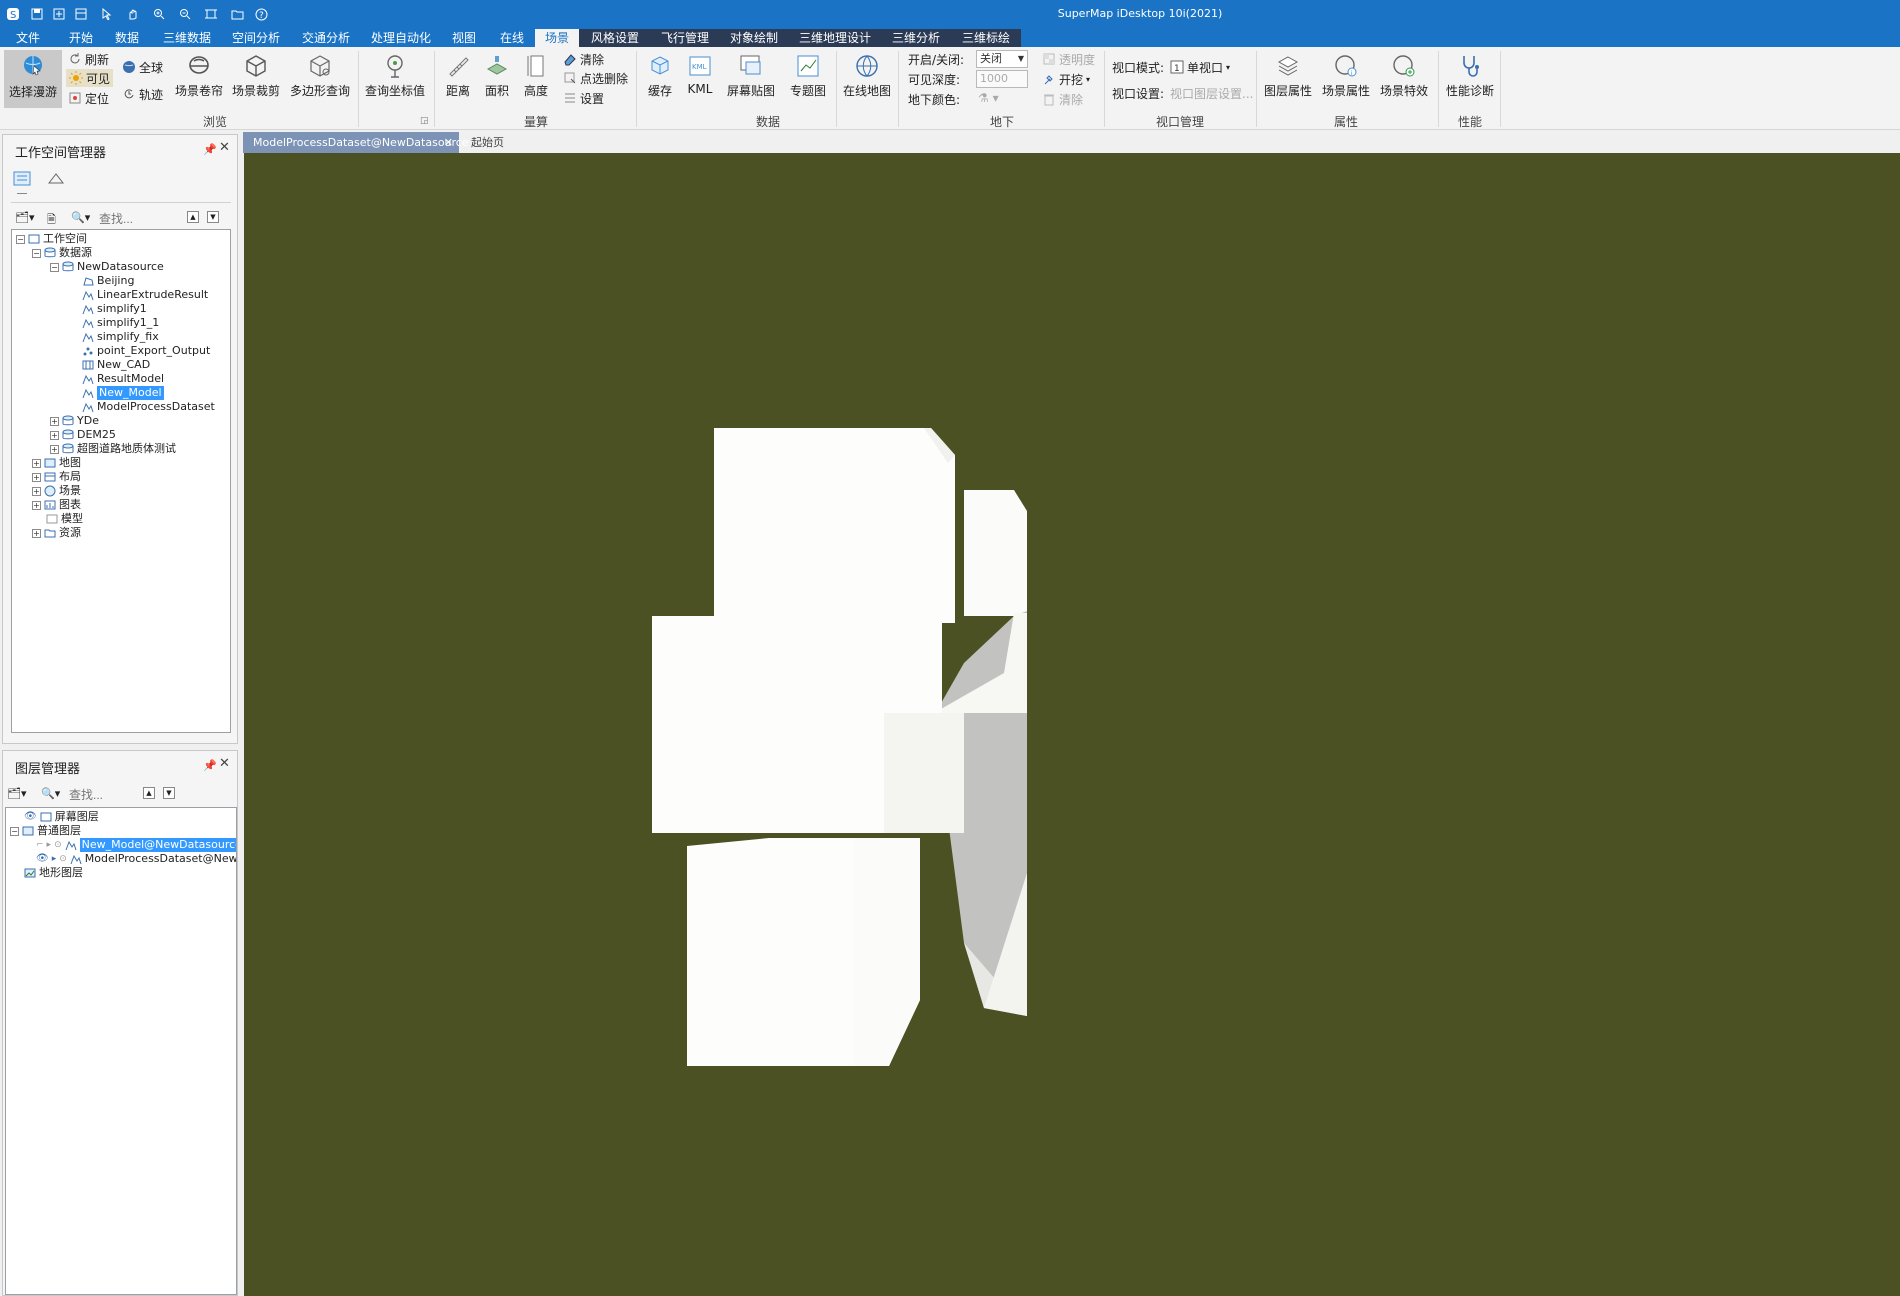 This screenshot has width=1900, height=1296. I want to click on layer-properties-button: 图层属性, so click(1288, 76).